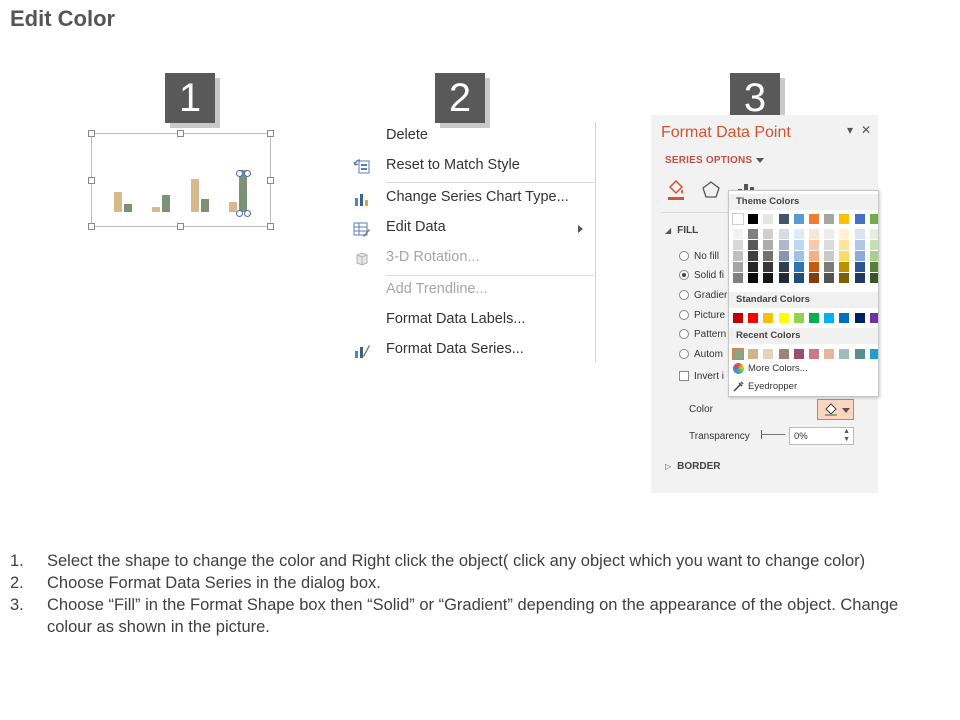  Describe the element at coordinates (701, 354) in the screenshot. I see `radio-automatic: Autom` at that location.